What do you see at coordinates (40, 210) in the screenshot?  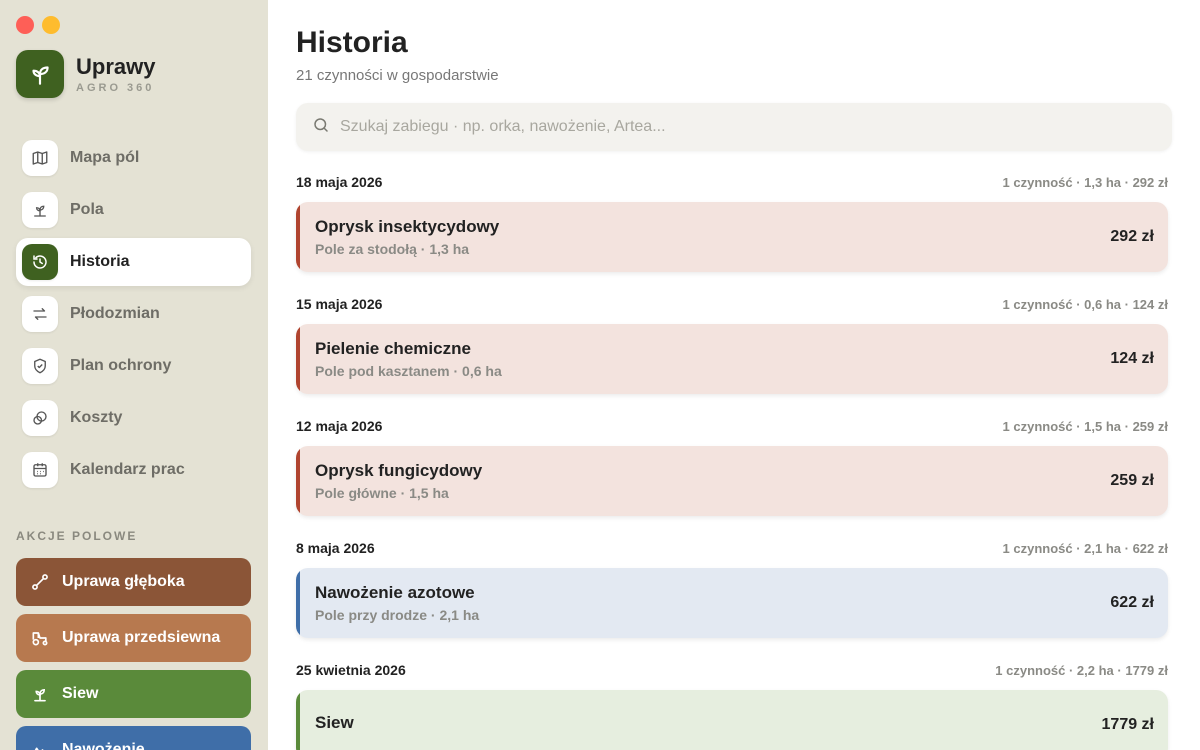 I see `sprout-icon` at bounding box center [40, 210].